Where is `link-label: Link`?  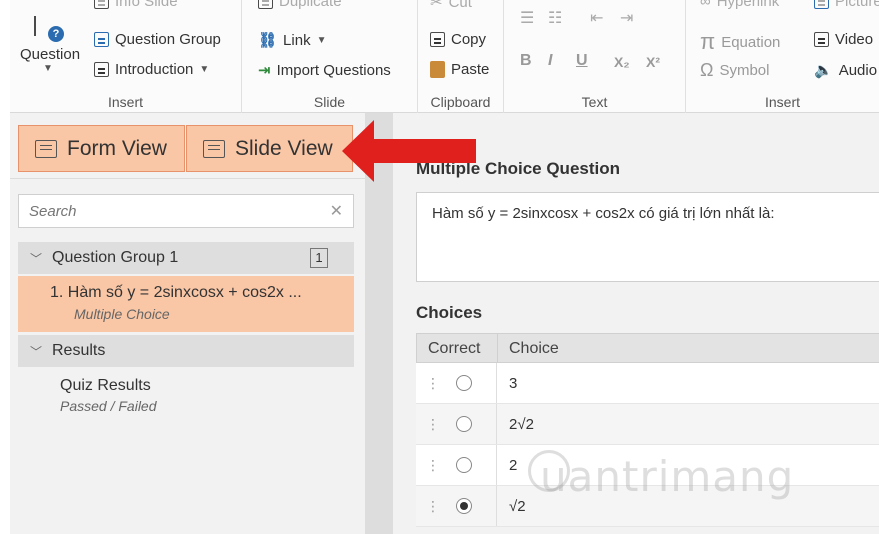
link-label: Link is located at coordinates (297, 40).